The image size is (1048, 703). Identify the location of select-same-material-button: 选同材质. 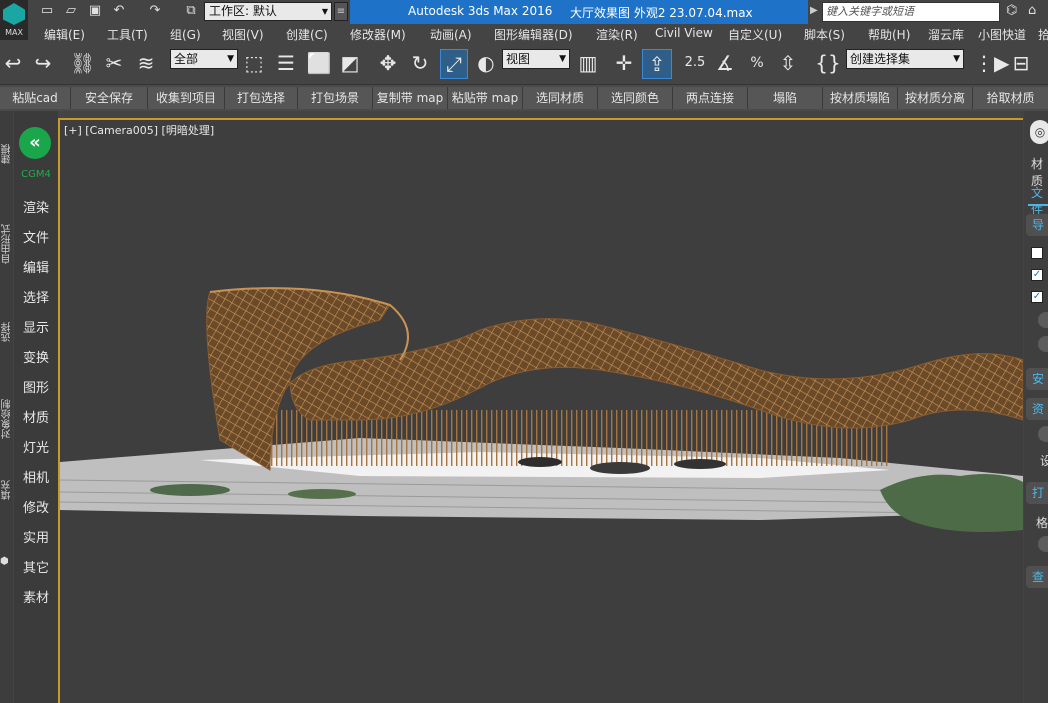
(560, 98).